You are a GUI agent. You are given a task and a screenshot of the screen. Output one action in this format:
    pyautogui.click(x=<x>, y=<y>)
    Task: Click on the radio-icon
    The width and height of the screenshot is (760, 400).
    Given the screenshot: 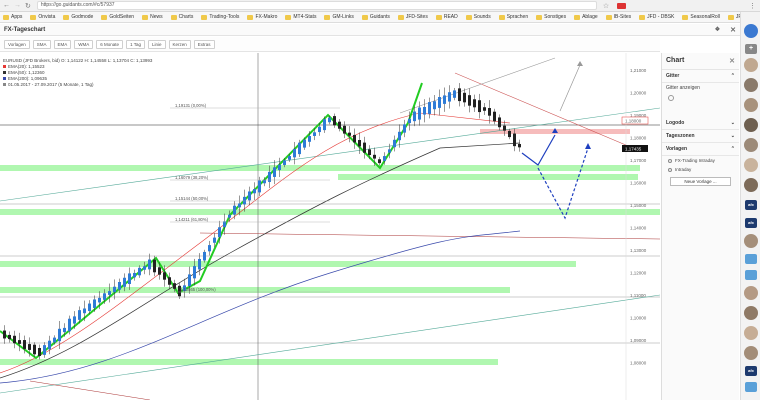 What is the action you would take?
    pyautogui.click(x=670, y=160)
    